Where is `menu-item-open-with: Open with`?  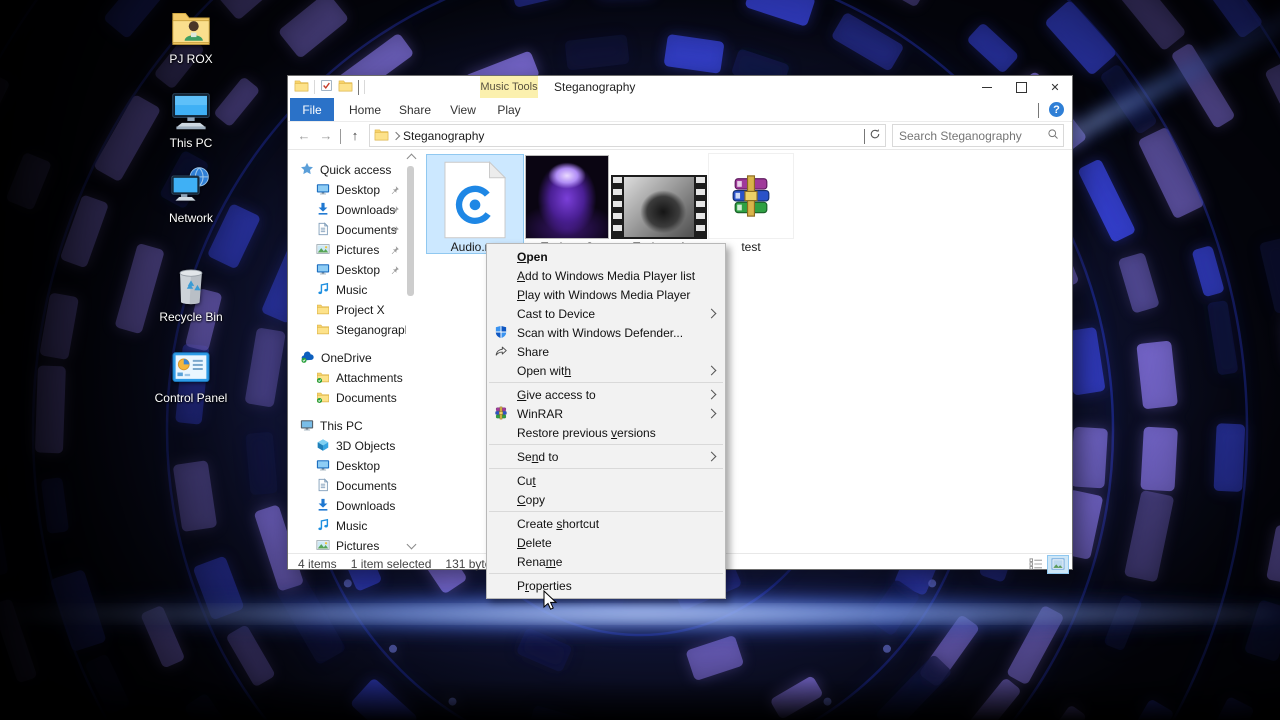 menu-item-open-with: Open with is located at coordinates (606, 370).